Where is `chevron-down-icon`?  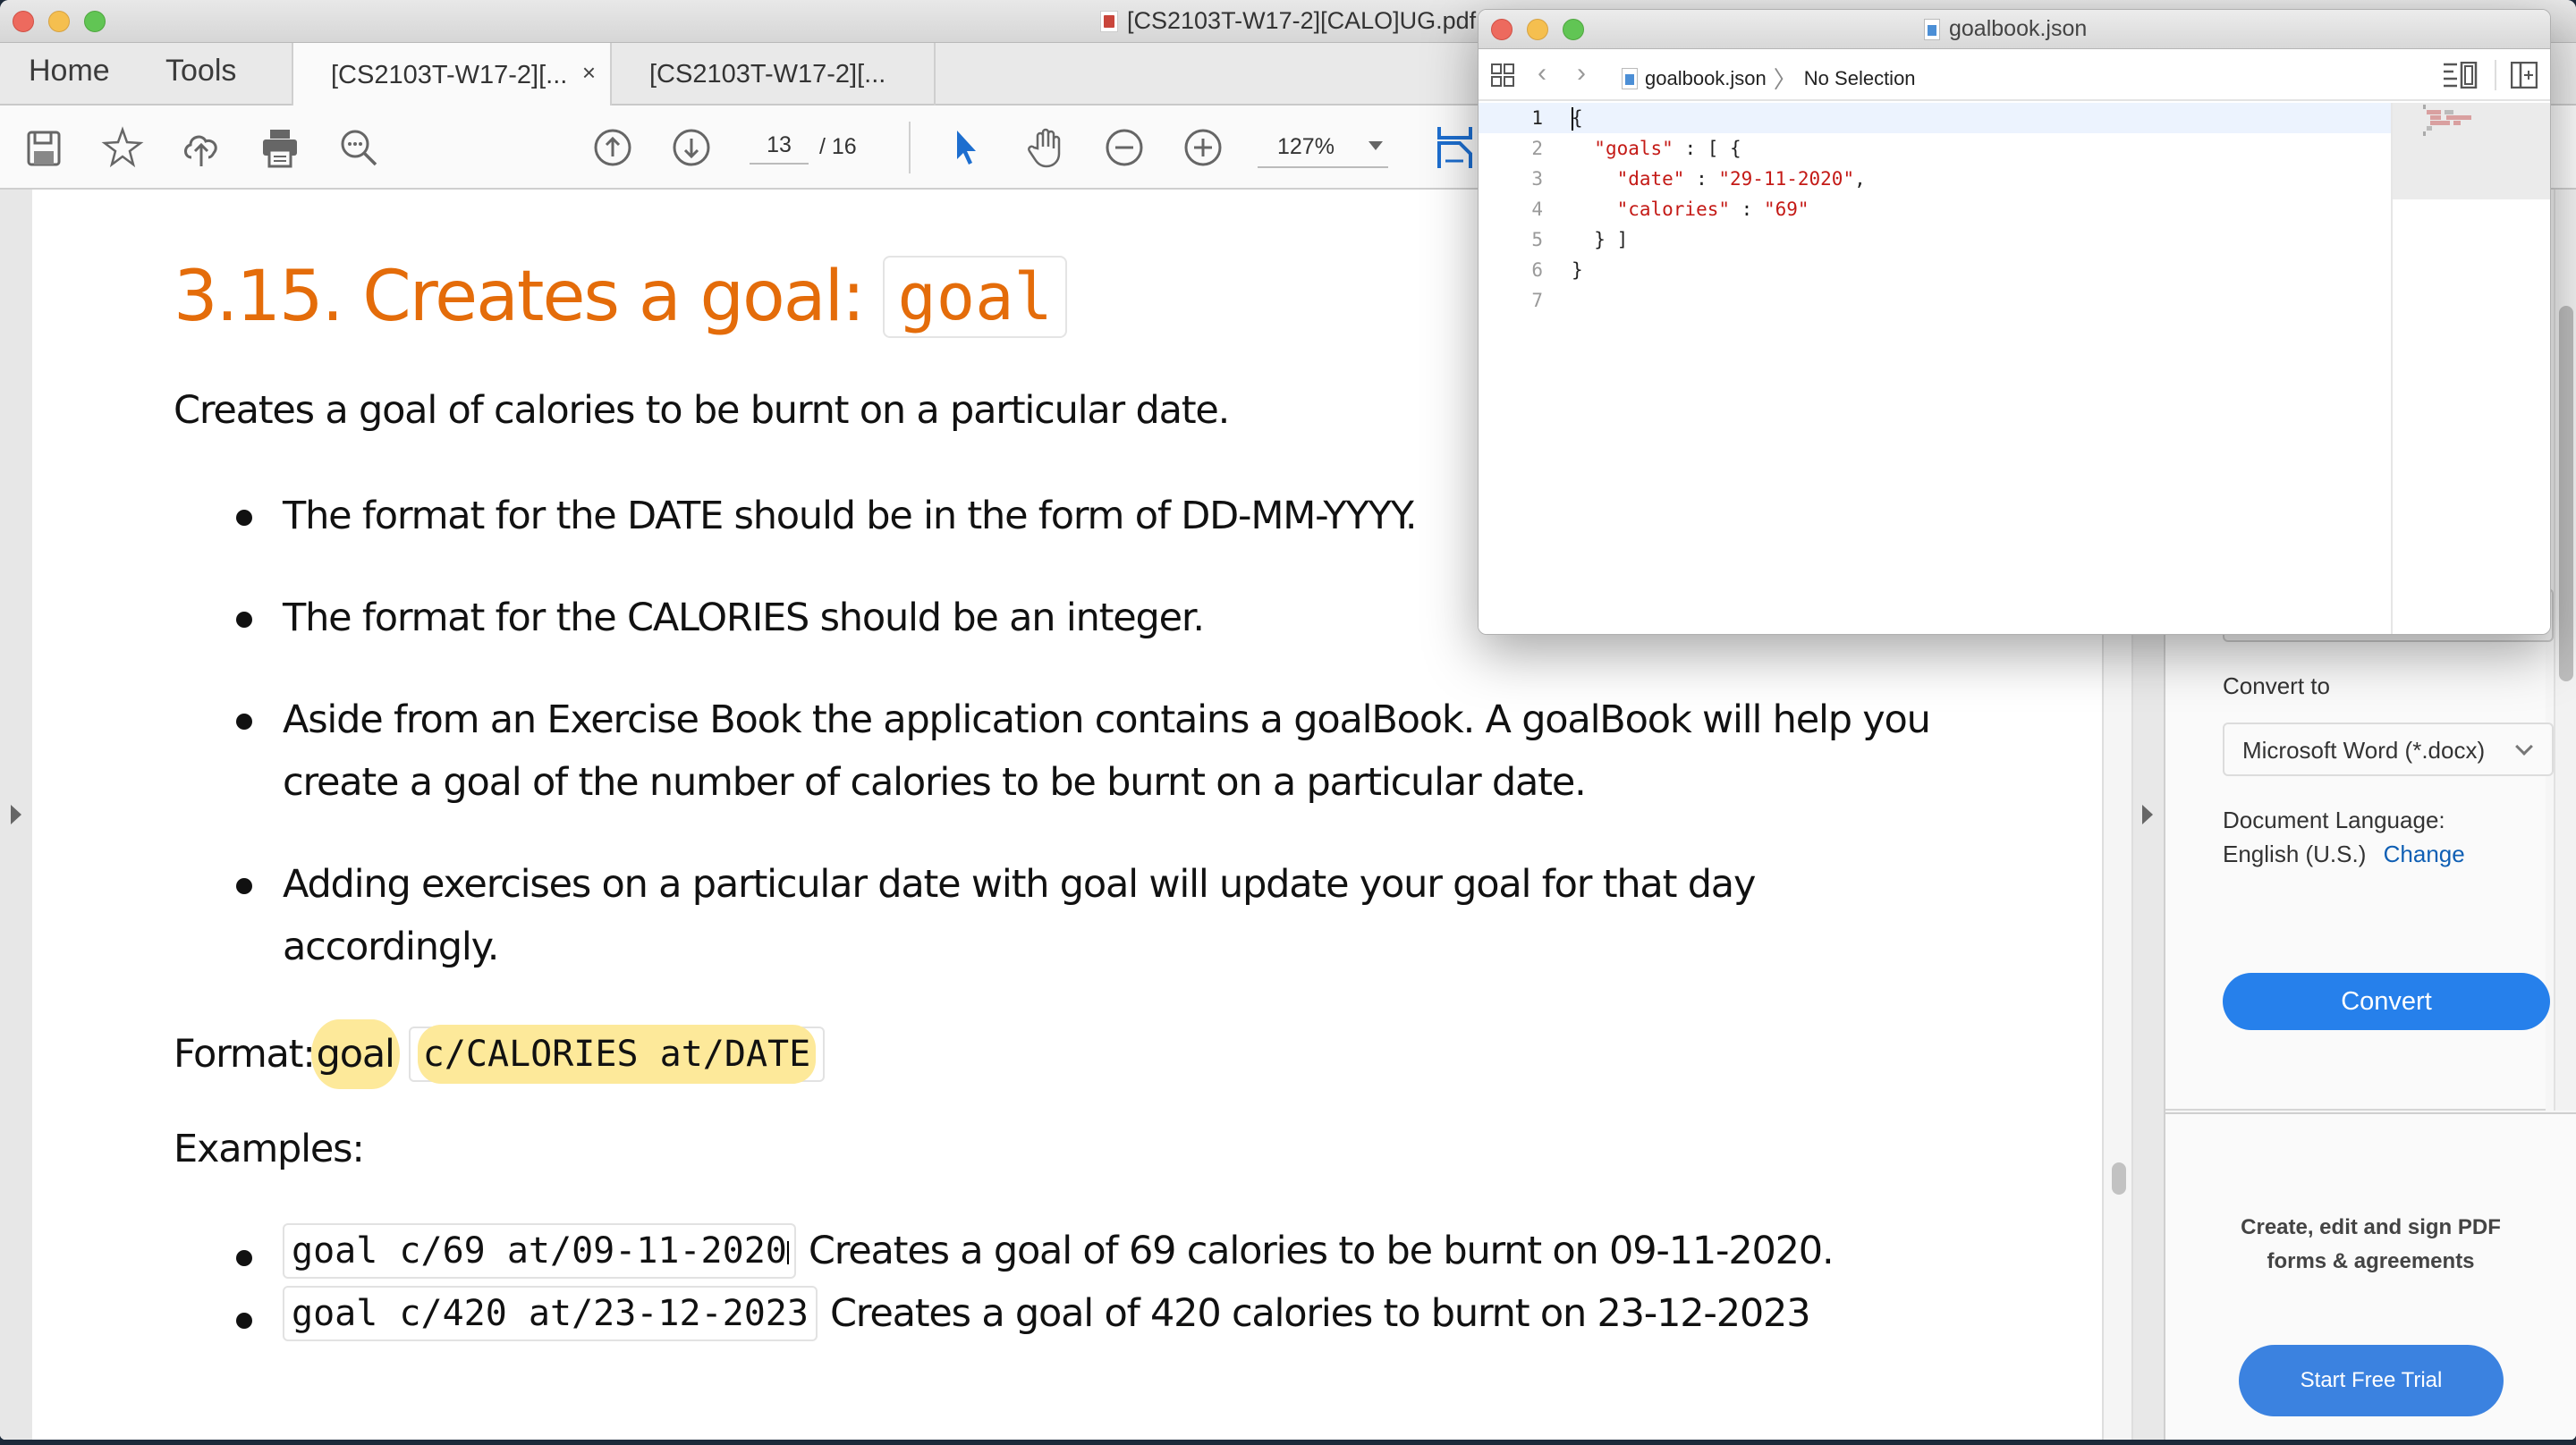
chevron-down-icon is located at coordinates (2524, 747).